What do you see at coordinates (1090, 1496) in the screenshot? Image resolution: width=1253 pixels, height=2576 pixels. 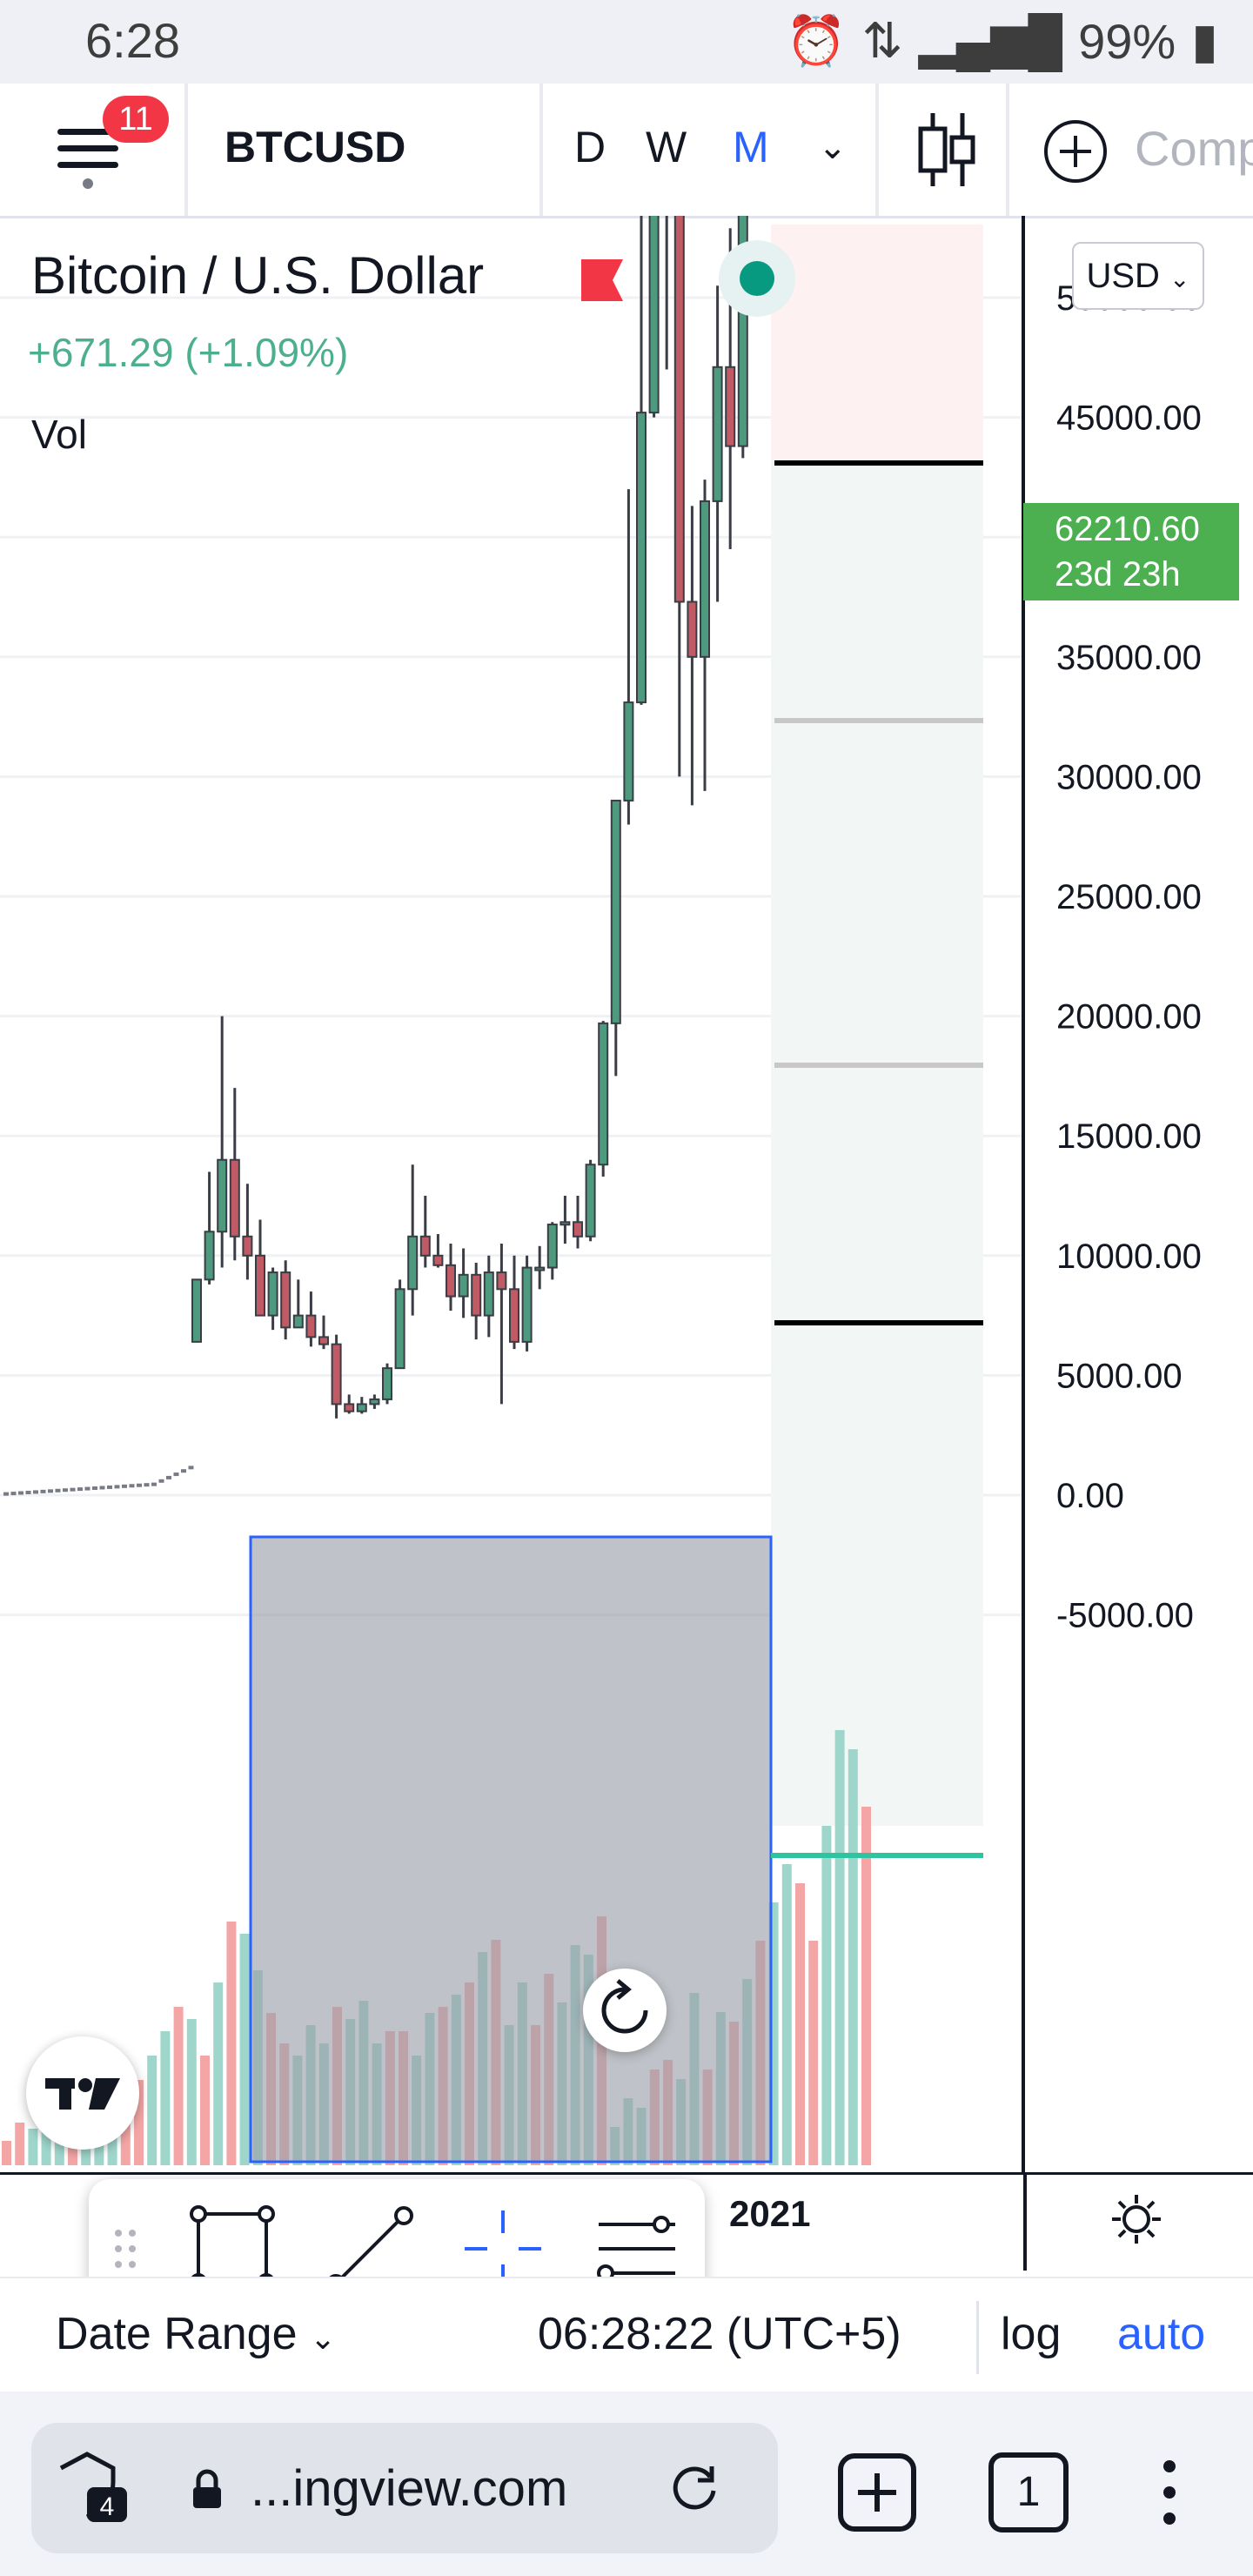 I see `price-tick-label: 0.00` at bounding box center [1090, 1496].